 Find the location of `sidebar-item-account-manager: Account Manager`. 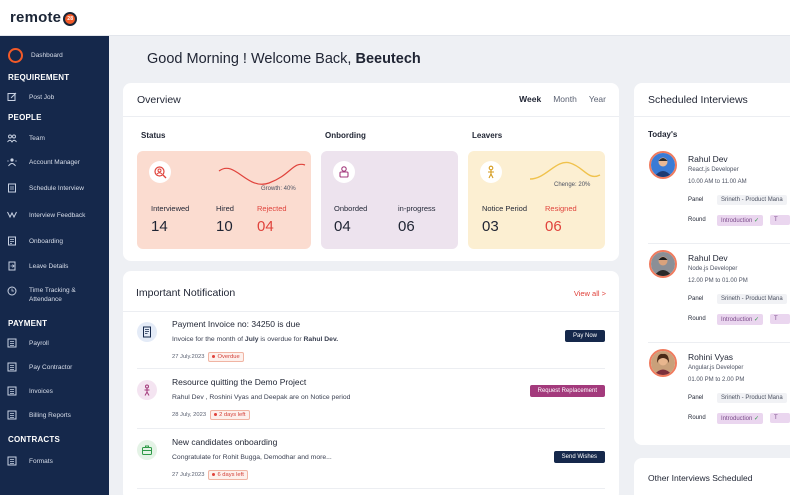

sidebar-item-account-manager: Account Manager is located at coordinates (43, 162).